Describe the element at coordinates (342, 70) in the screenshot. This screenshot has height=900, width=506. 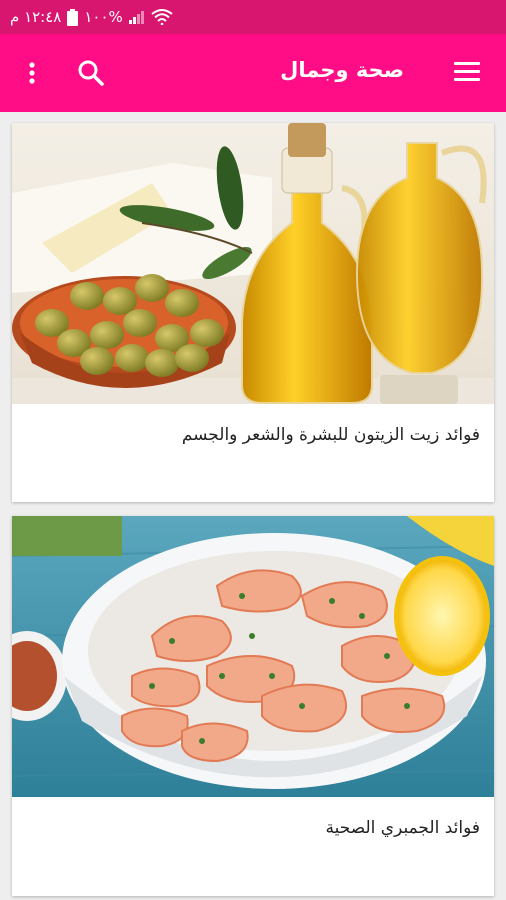
I see `app-title: صحة وجمال` at that location.